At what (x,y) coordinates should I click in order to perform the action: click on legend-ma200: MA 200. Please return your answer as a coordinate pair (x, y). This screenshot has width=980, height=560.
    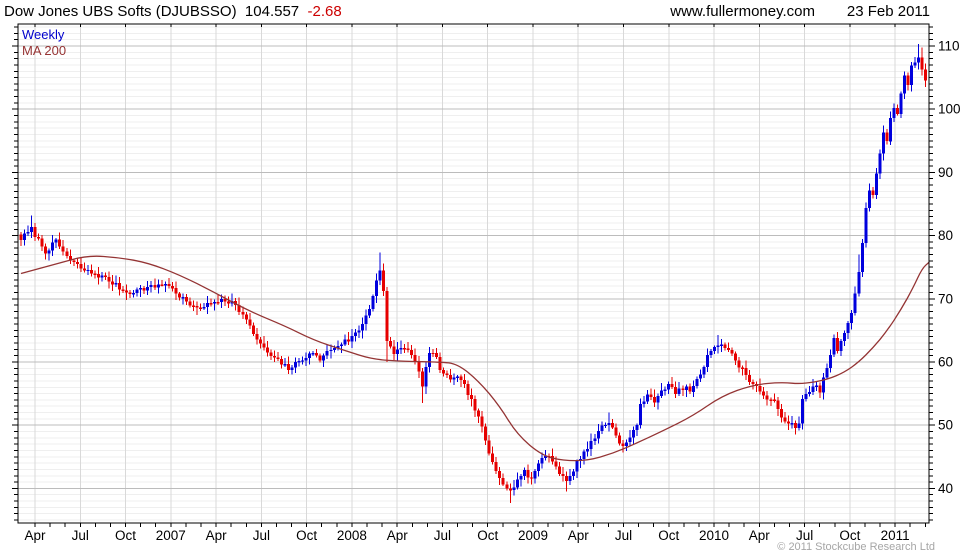
    Looking at the image, I should click on (44, 50).